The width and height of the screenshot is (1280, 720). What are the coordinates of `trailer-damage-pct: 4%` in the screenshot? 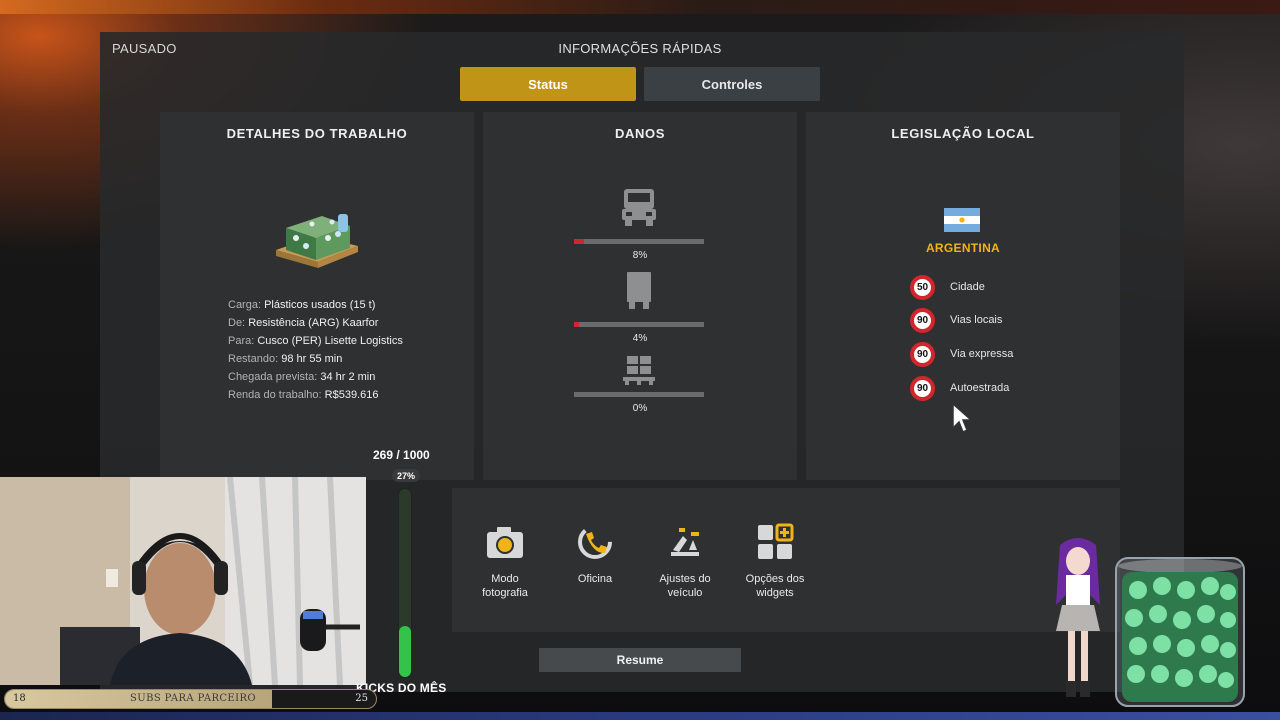 It's located at (640, 338).